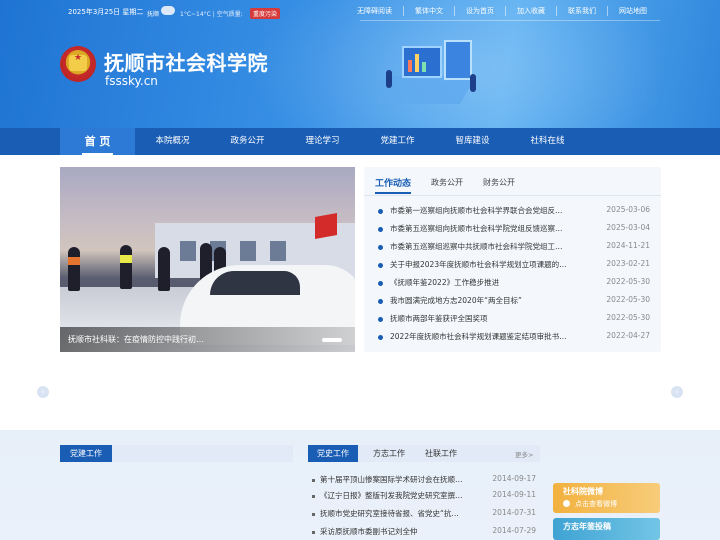 Image resolution: width=720 pixels, height=540 pixels. What do you see at coordinates (516, 320) in the screenshot?
I see `news-item: 抚顺市两部年鉴获评全国奖项 2022-05-30` at bounding box center [516, 320].